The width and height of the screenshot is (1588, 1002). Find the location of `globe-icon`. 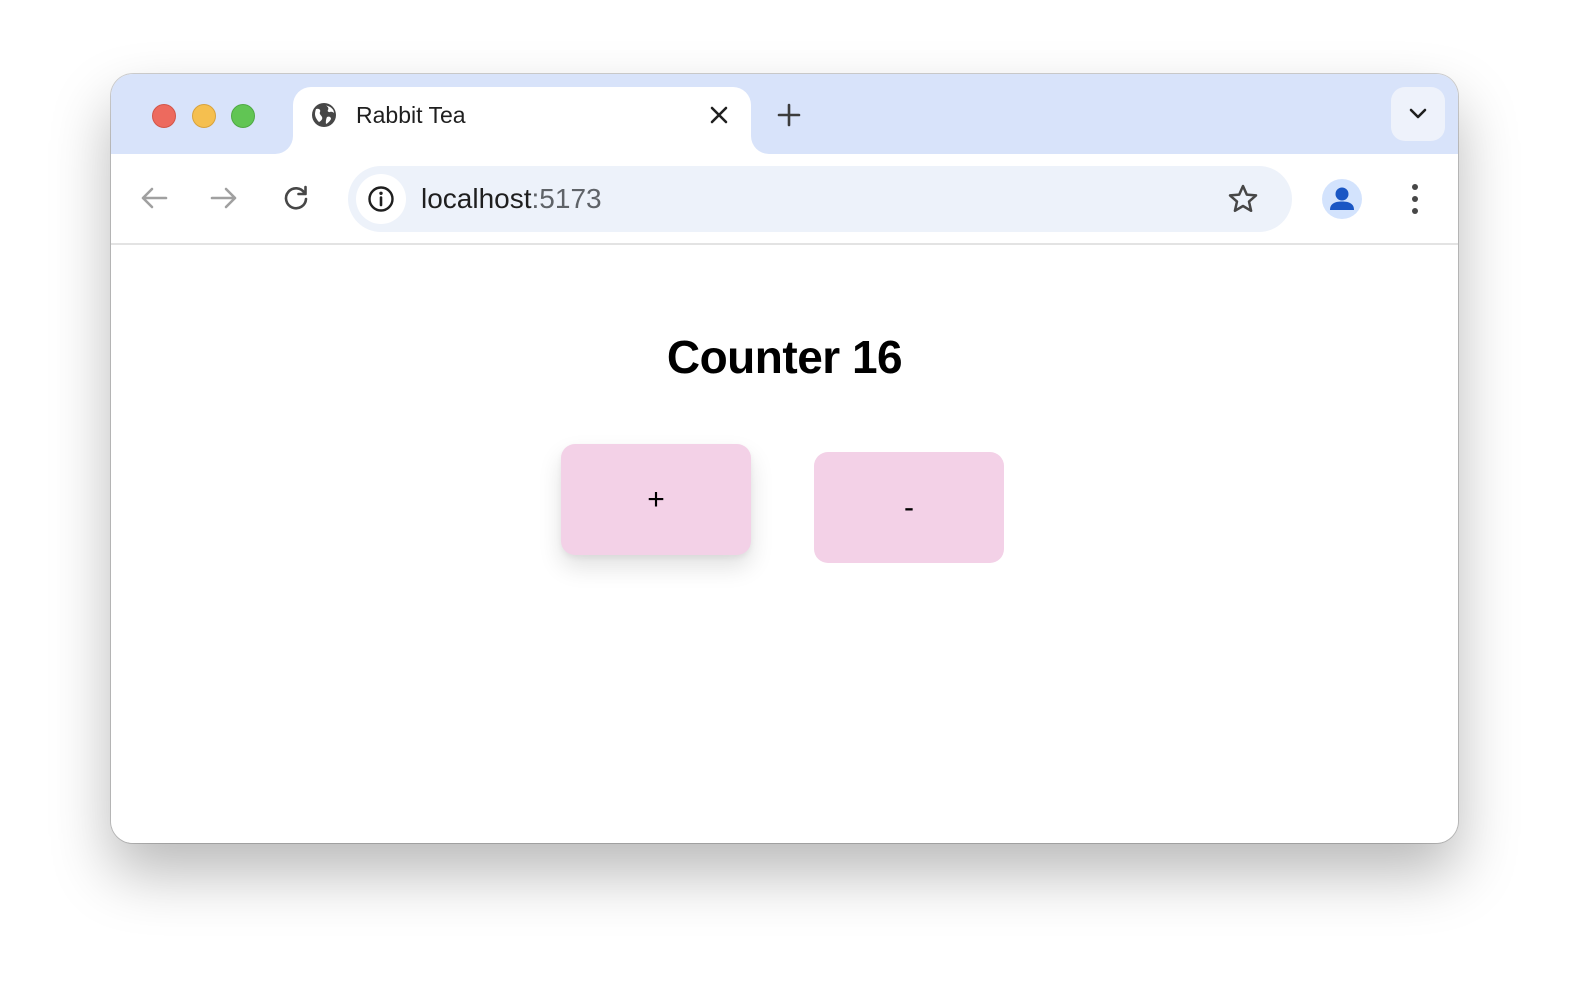

globe-icon is located at coordinates (324, 115).